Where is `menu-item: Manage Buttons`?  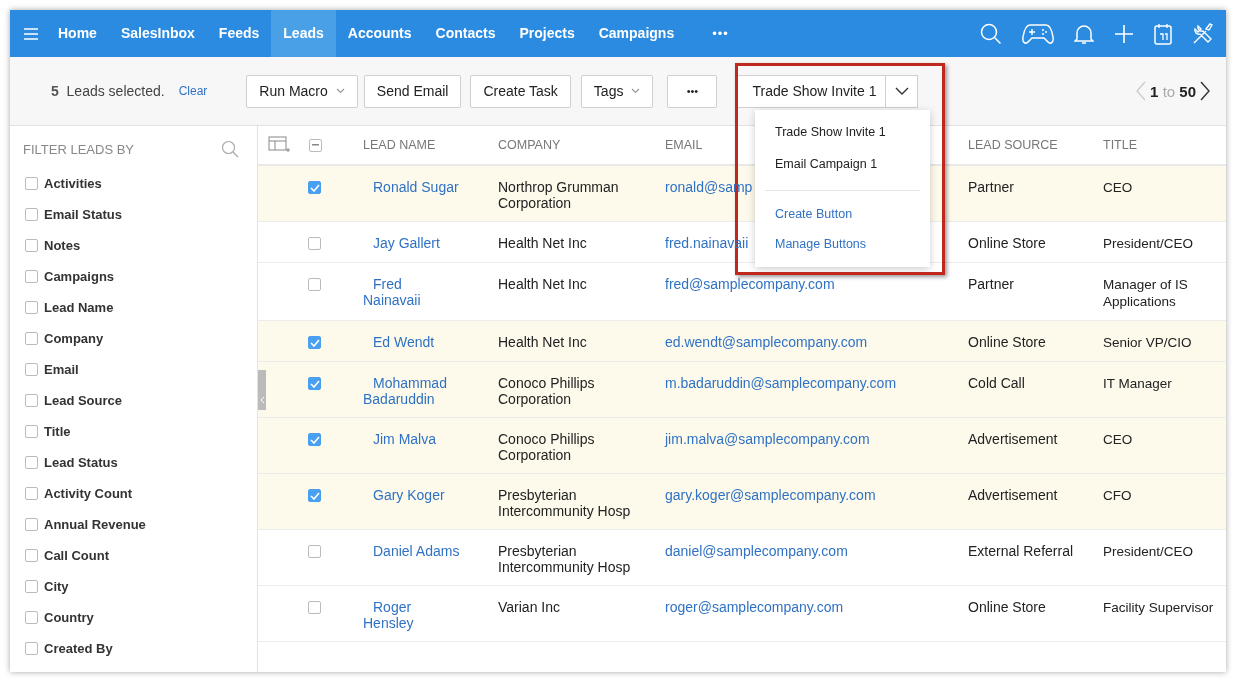 menu-item: Manage Buttons is located at coordinates (842, 244).